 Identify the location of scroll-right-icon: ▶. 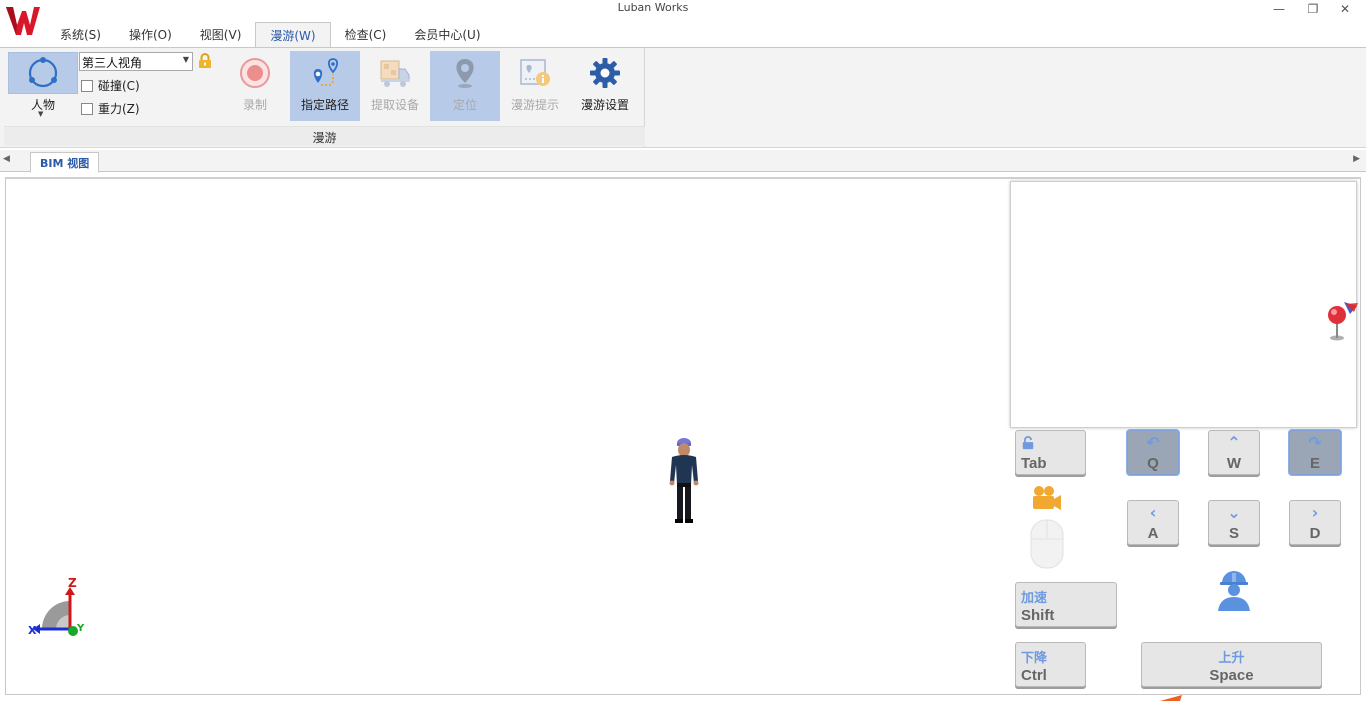
(1356, 159).